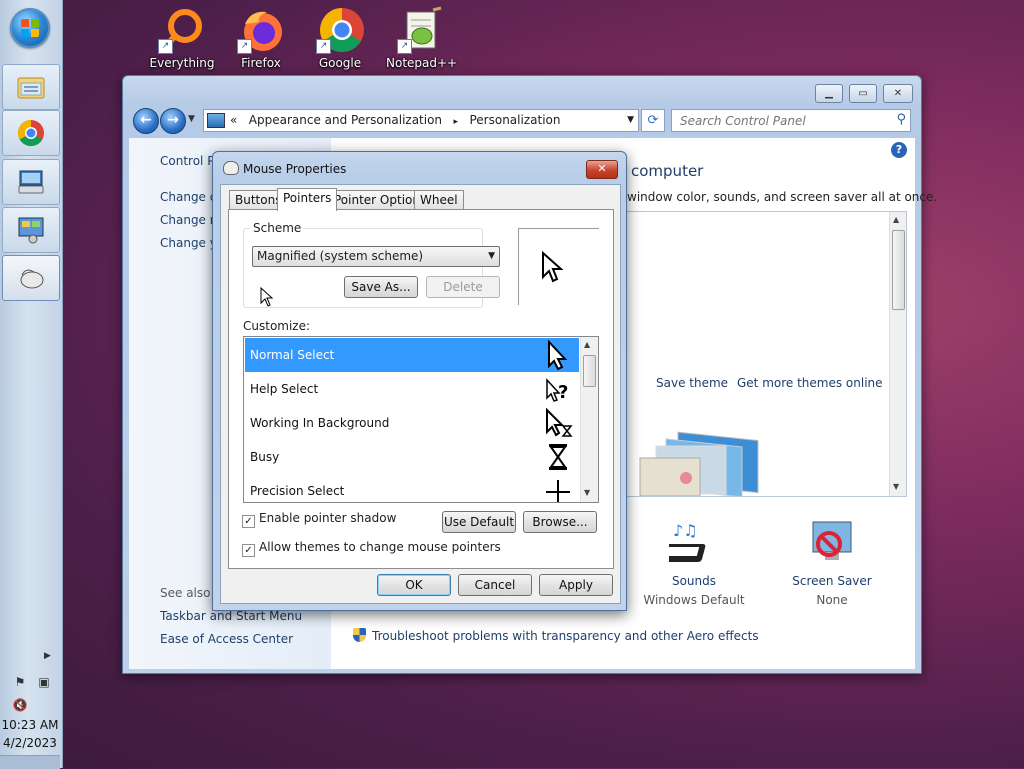  Describe the element at coordinates (31, 87) in the screenshot. I see `taskbar-explorer-button` at that location.